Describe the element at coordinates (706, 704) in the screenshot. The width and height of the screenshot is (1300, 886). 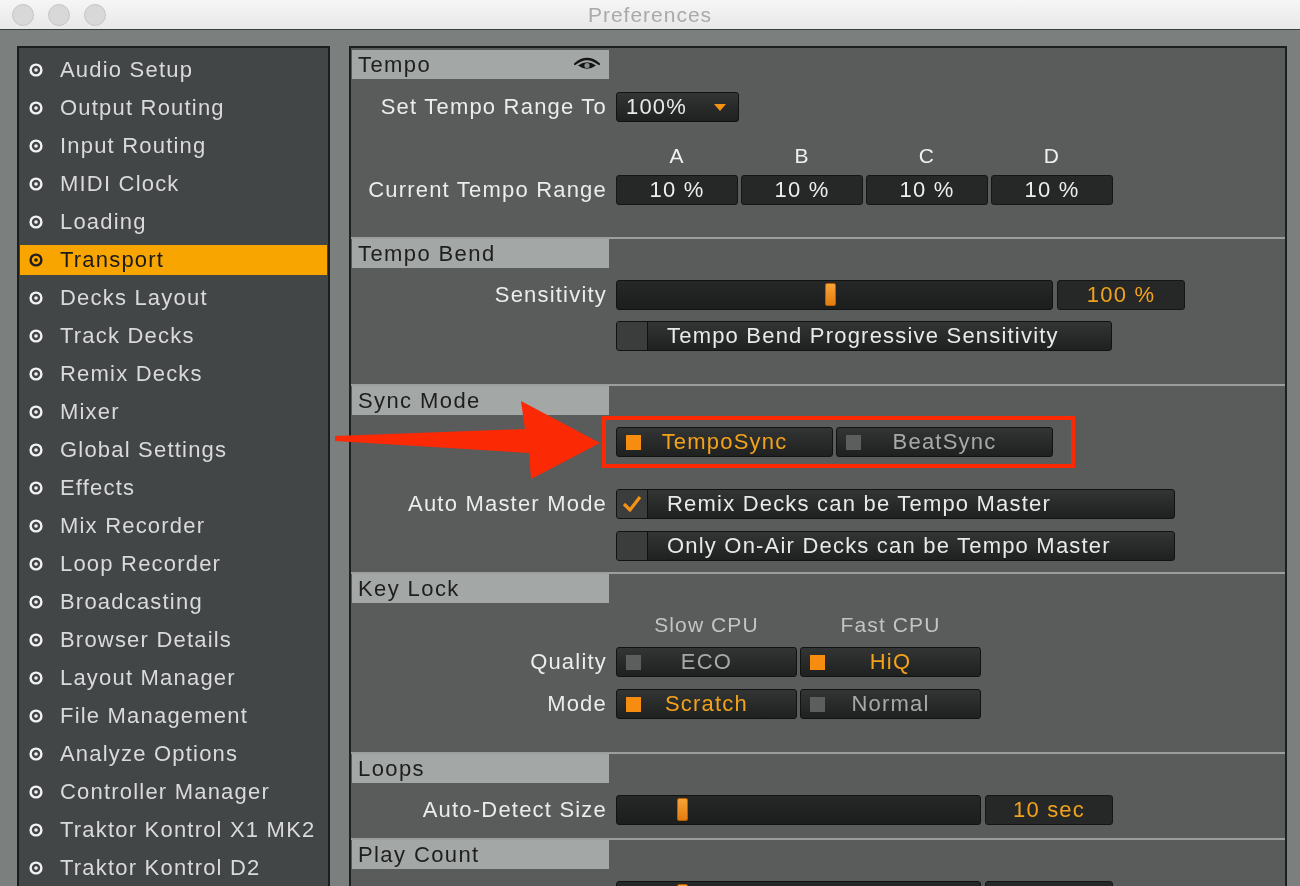
I see `radio-button: Scratch` at that location.